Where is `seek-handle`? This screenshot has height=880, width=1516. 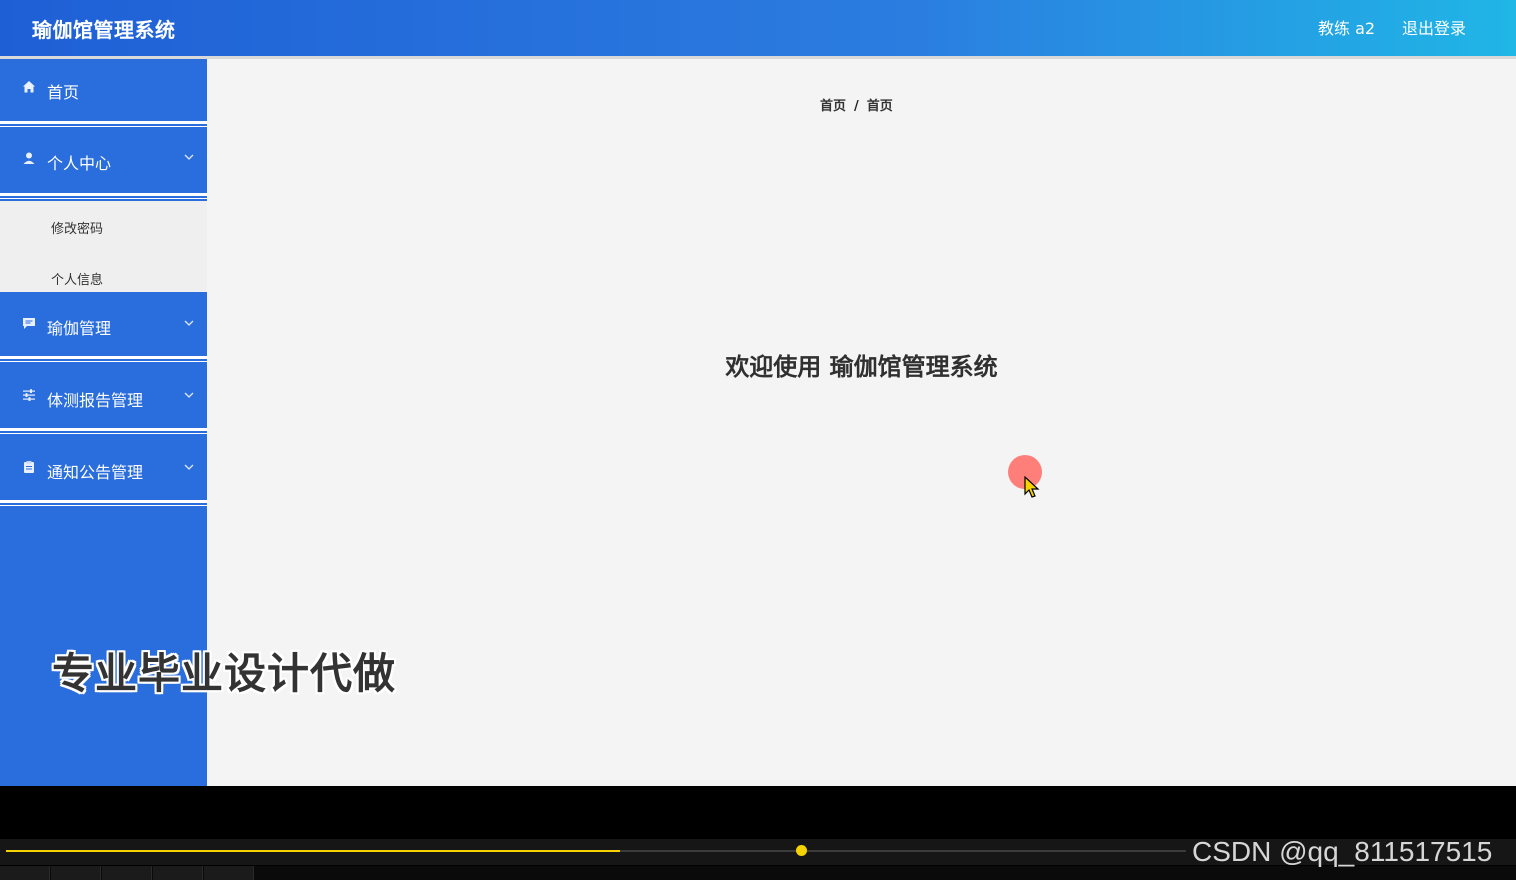
seek-handle is located at coordinates (801, 850).